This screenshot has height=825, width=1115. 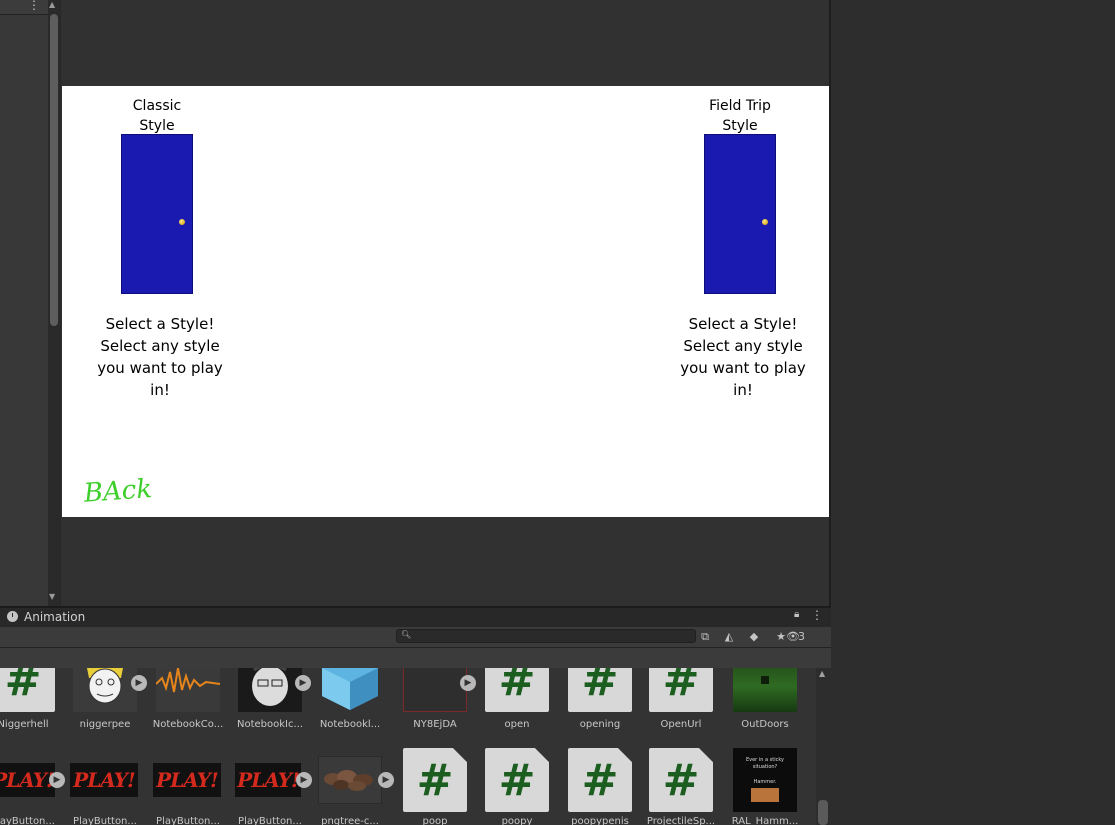 What do you see at coordinates (157, 116) in the screenshot?
I see `classic-style-title: Classic Style` at bounding box center [157, 116].